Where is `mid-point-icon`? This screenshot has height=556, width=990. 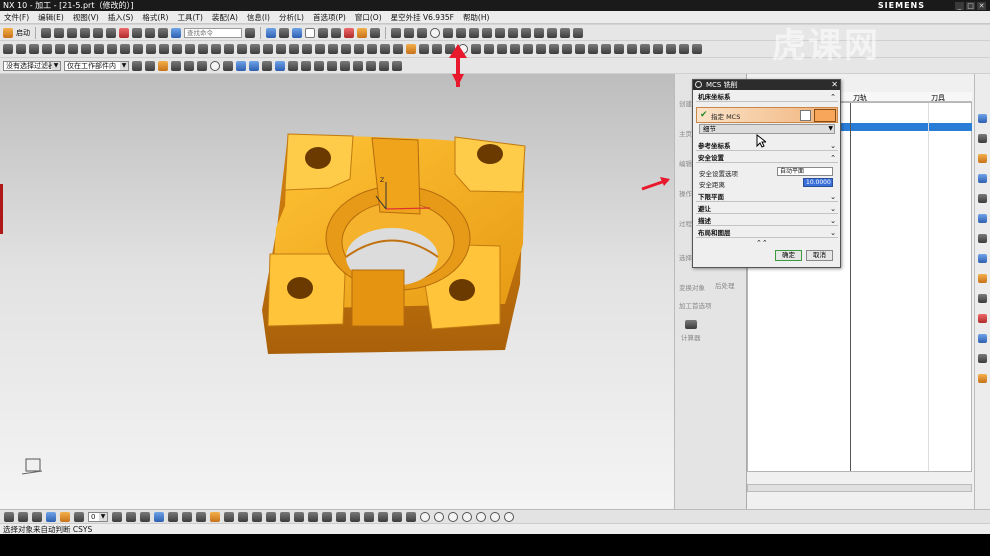
mid-point-icon is located at coordinates (189, 65).